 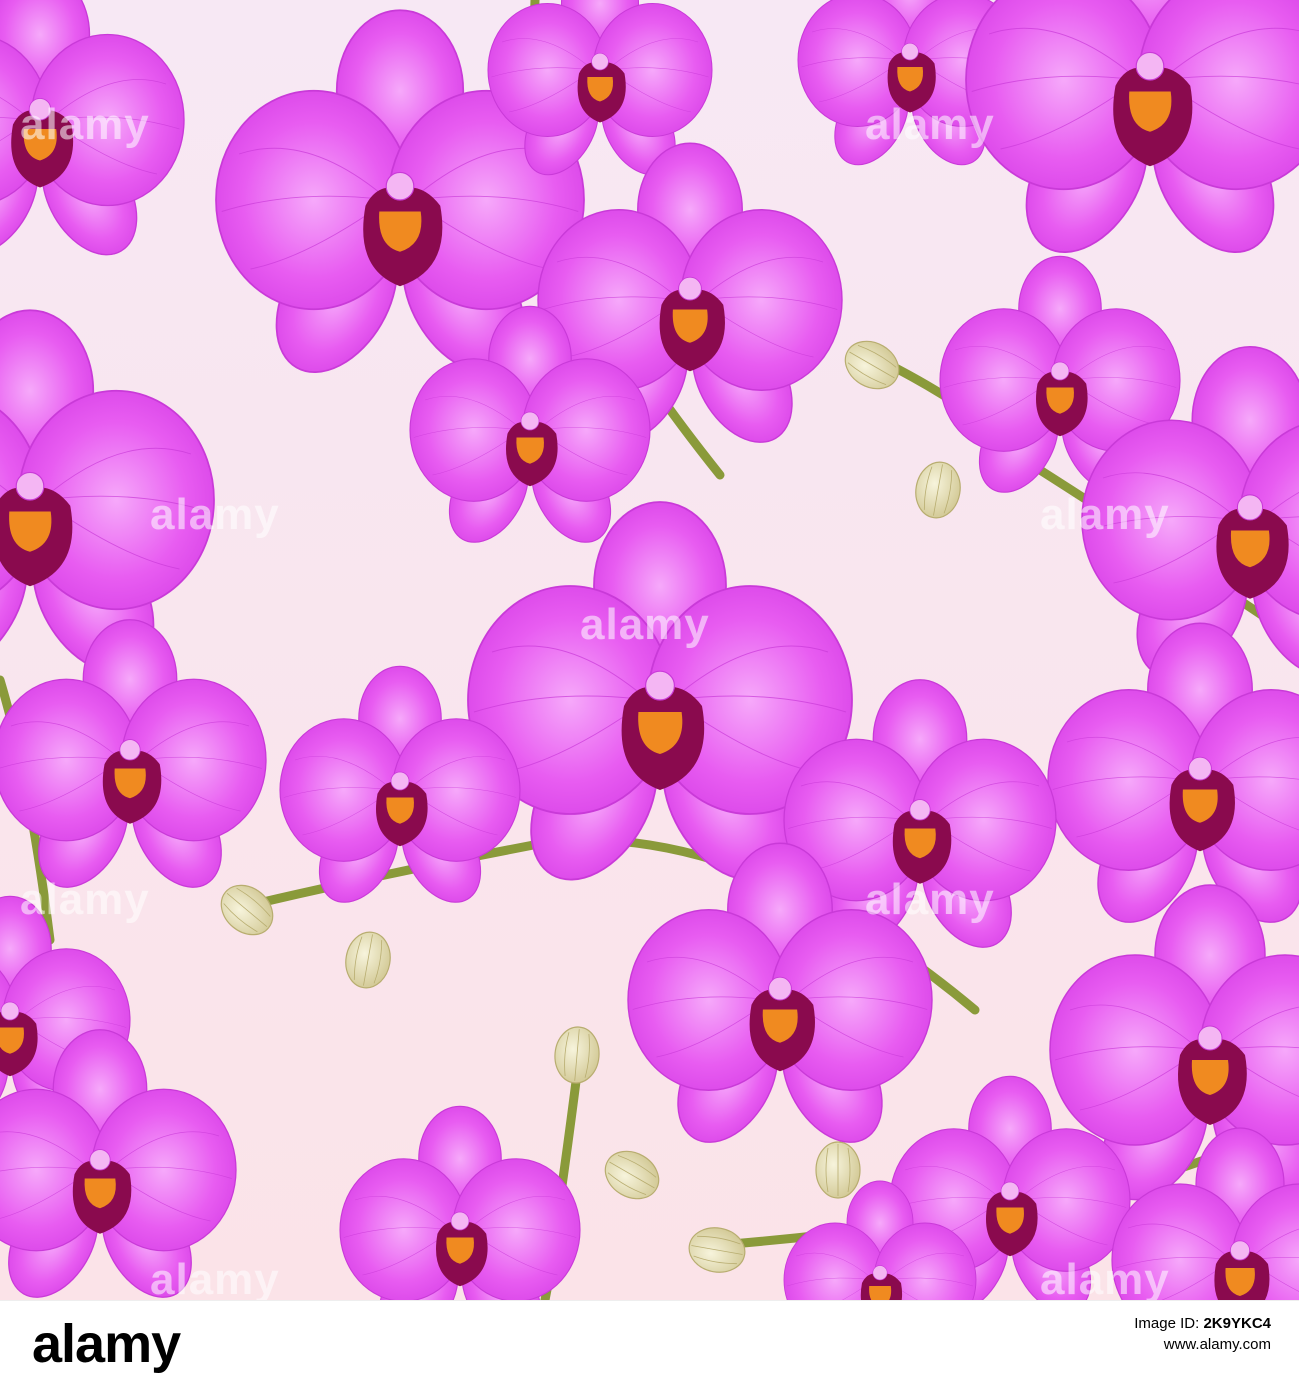 What do you see at coordinates (1202, 1334) in the screenshot?
I see `image-info: Image ID: 2K9YKC4 www.alamy.com` at bounding box center [1202, 1334].